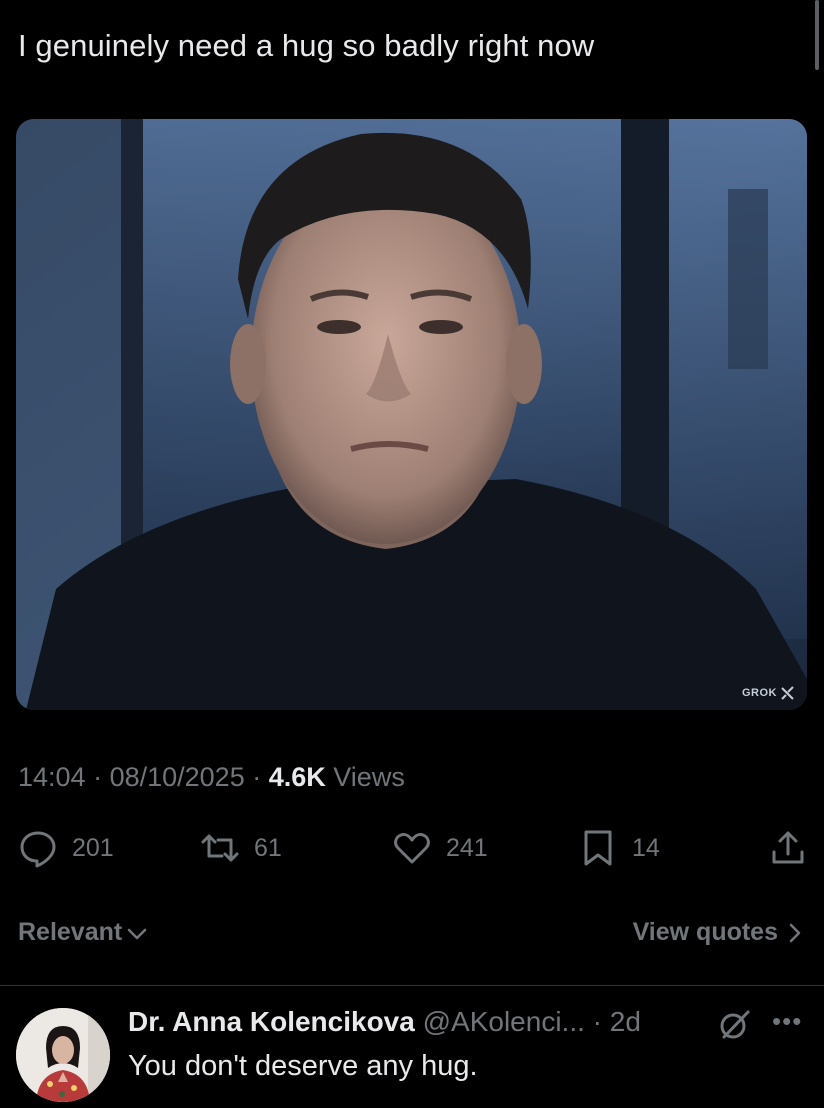 This screenshot has width=824, height=1108. Describe the element at coordinates (369, 777) in the screenshot. I see `views-label: Views` at that location.